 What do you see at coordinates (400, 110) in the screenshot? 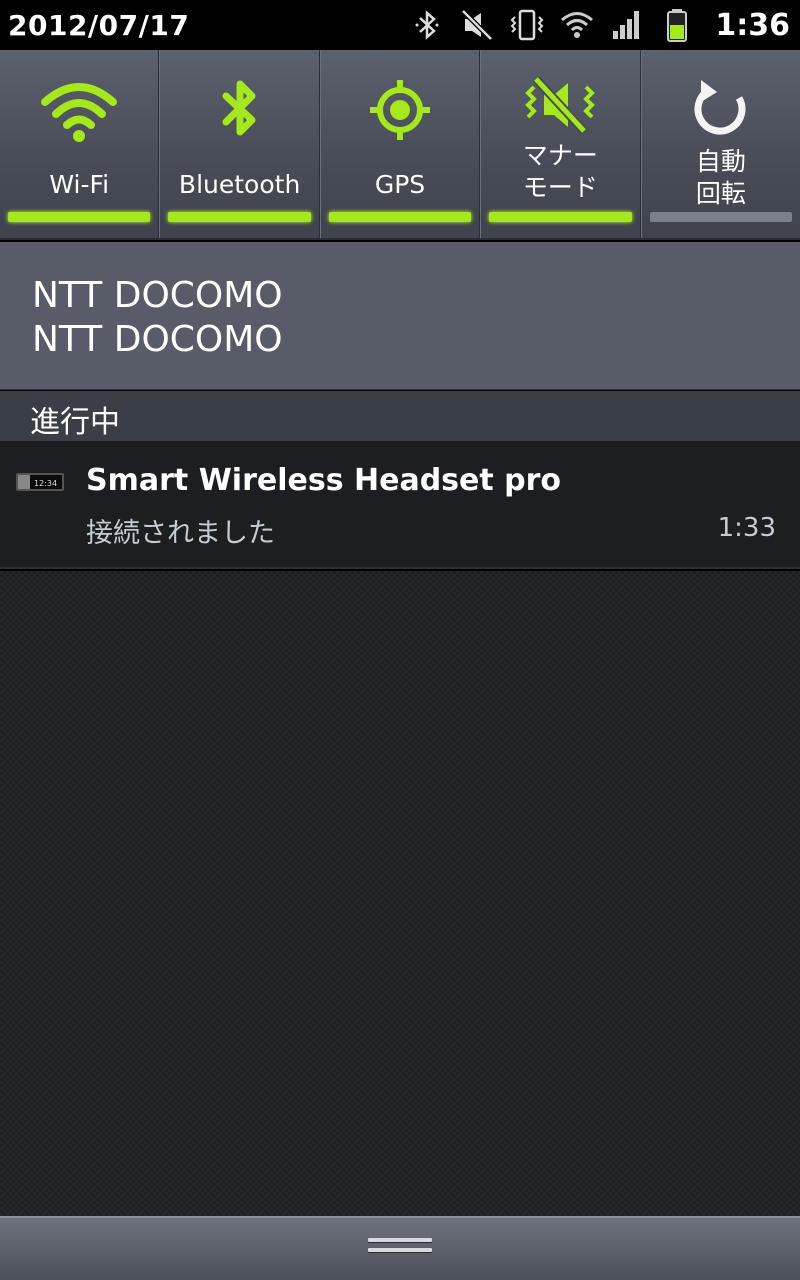
I see `gps-icon` at bounding box center [400, 110].